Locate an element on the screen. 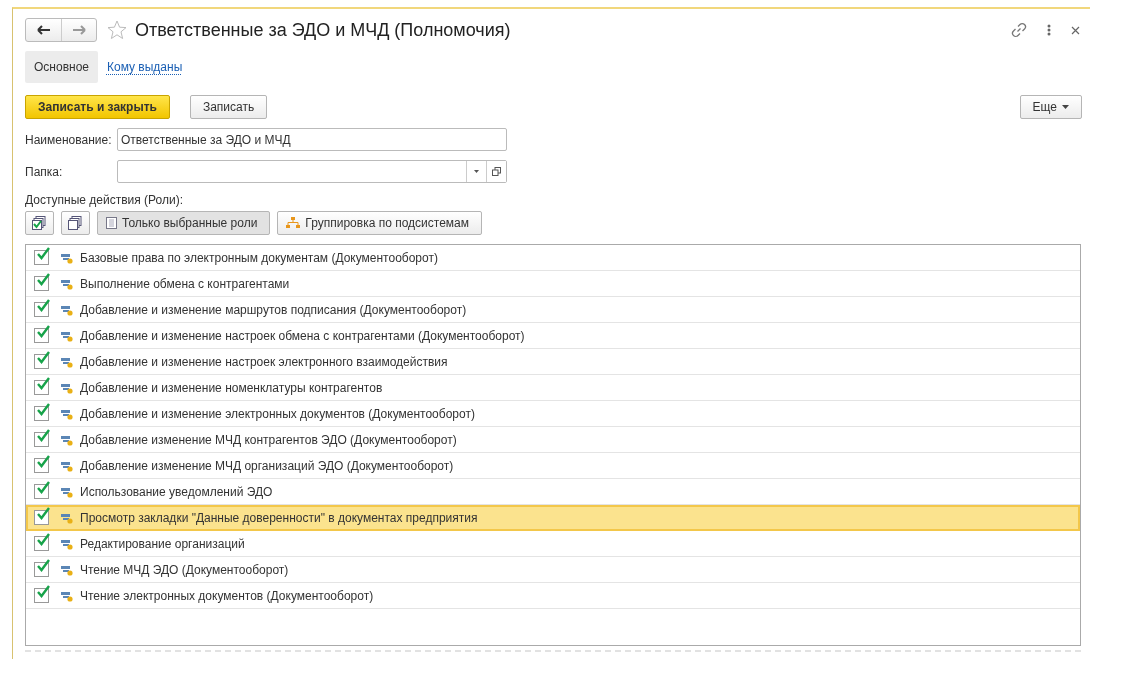  hierarchy-icon is located at coordinates (293, 223).